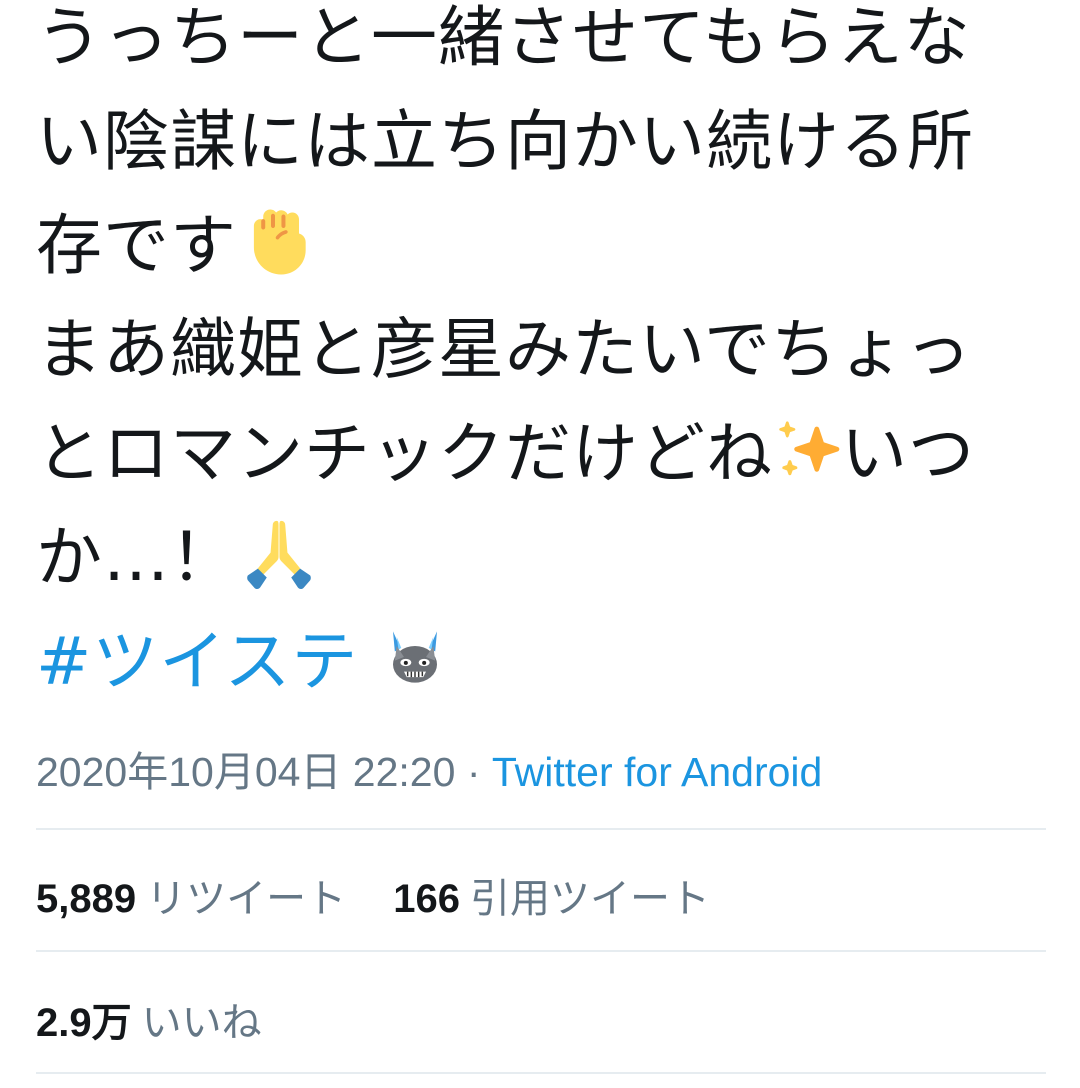  I want to click on likes-label: いいね, so click(201, 1023).